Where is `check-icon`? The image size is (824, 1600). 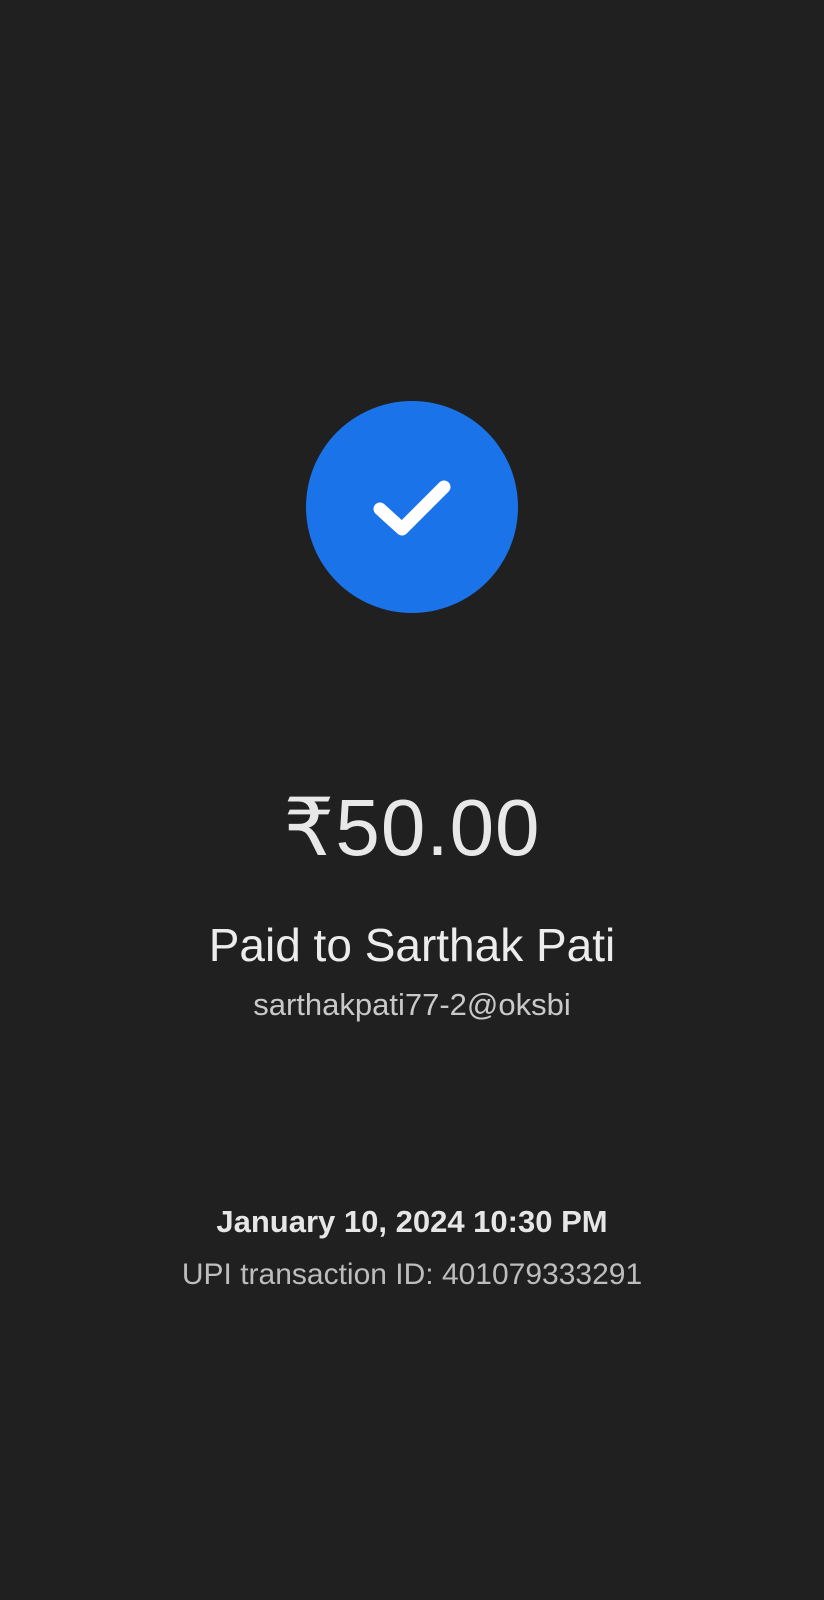
check-icon is located at coordinates (412, 508).